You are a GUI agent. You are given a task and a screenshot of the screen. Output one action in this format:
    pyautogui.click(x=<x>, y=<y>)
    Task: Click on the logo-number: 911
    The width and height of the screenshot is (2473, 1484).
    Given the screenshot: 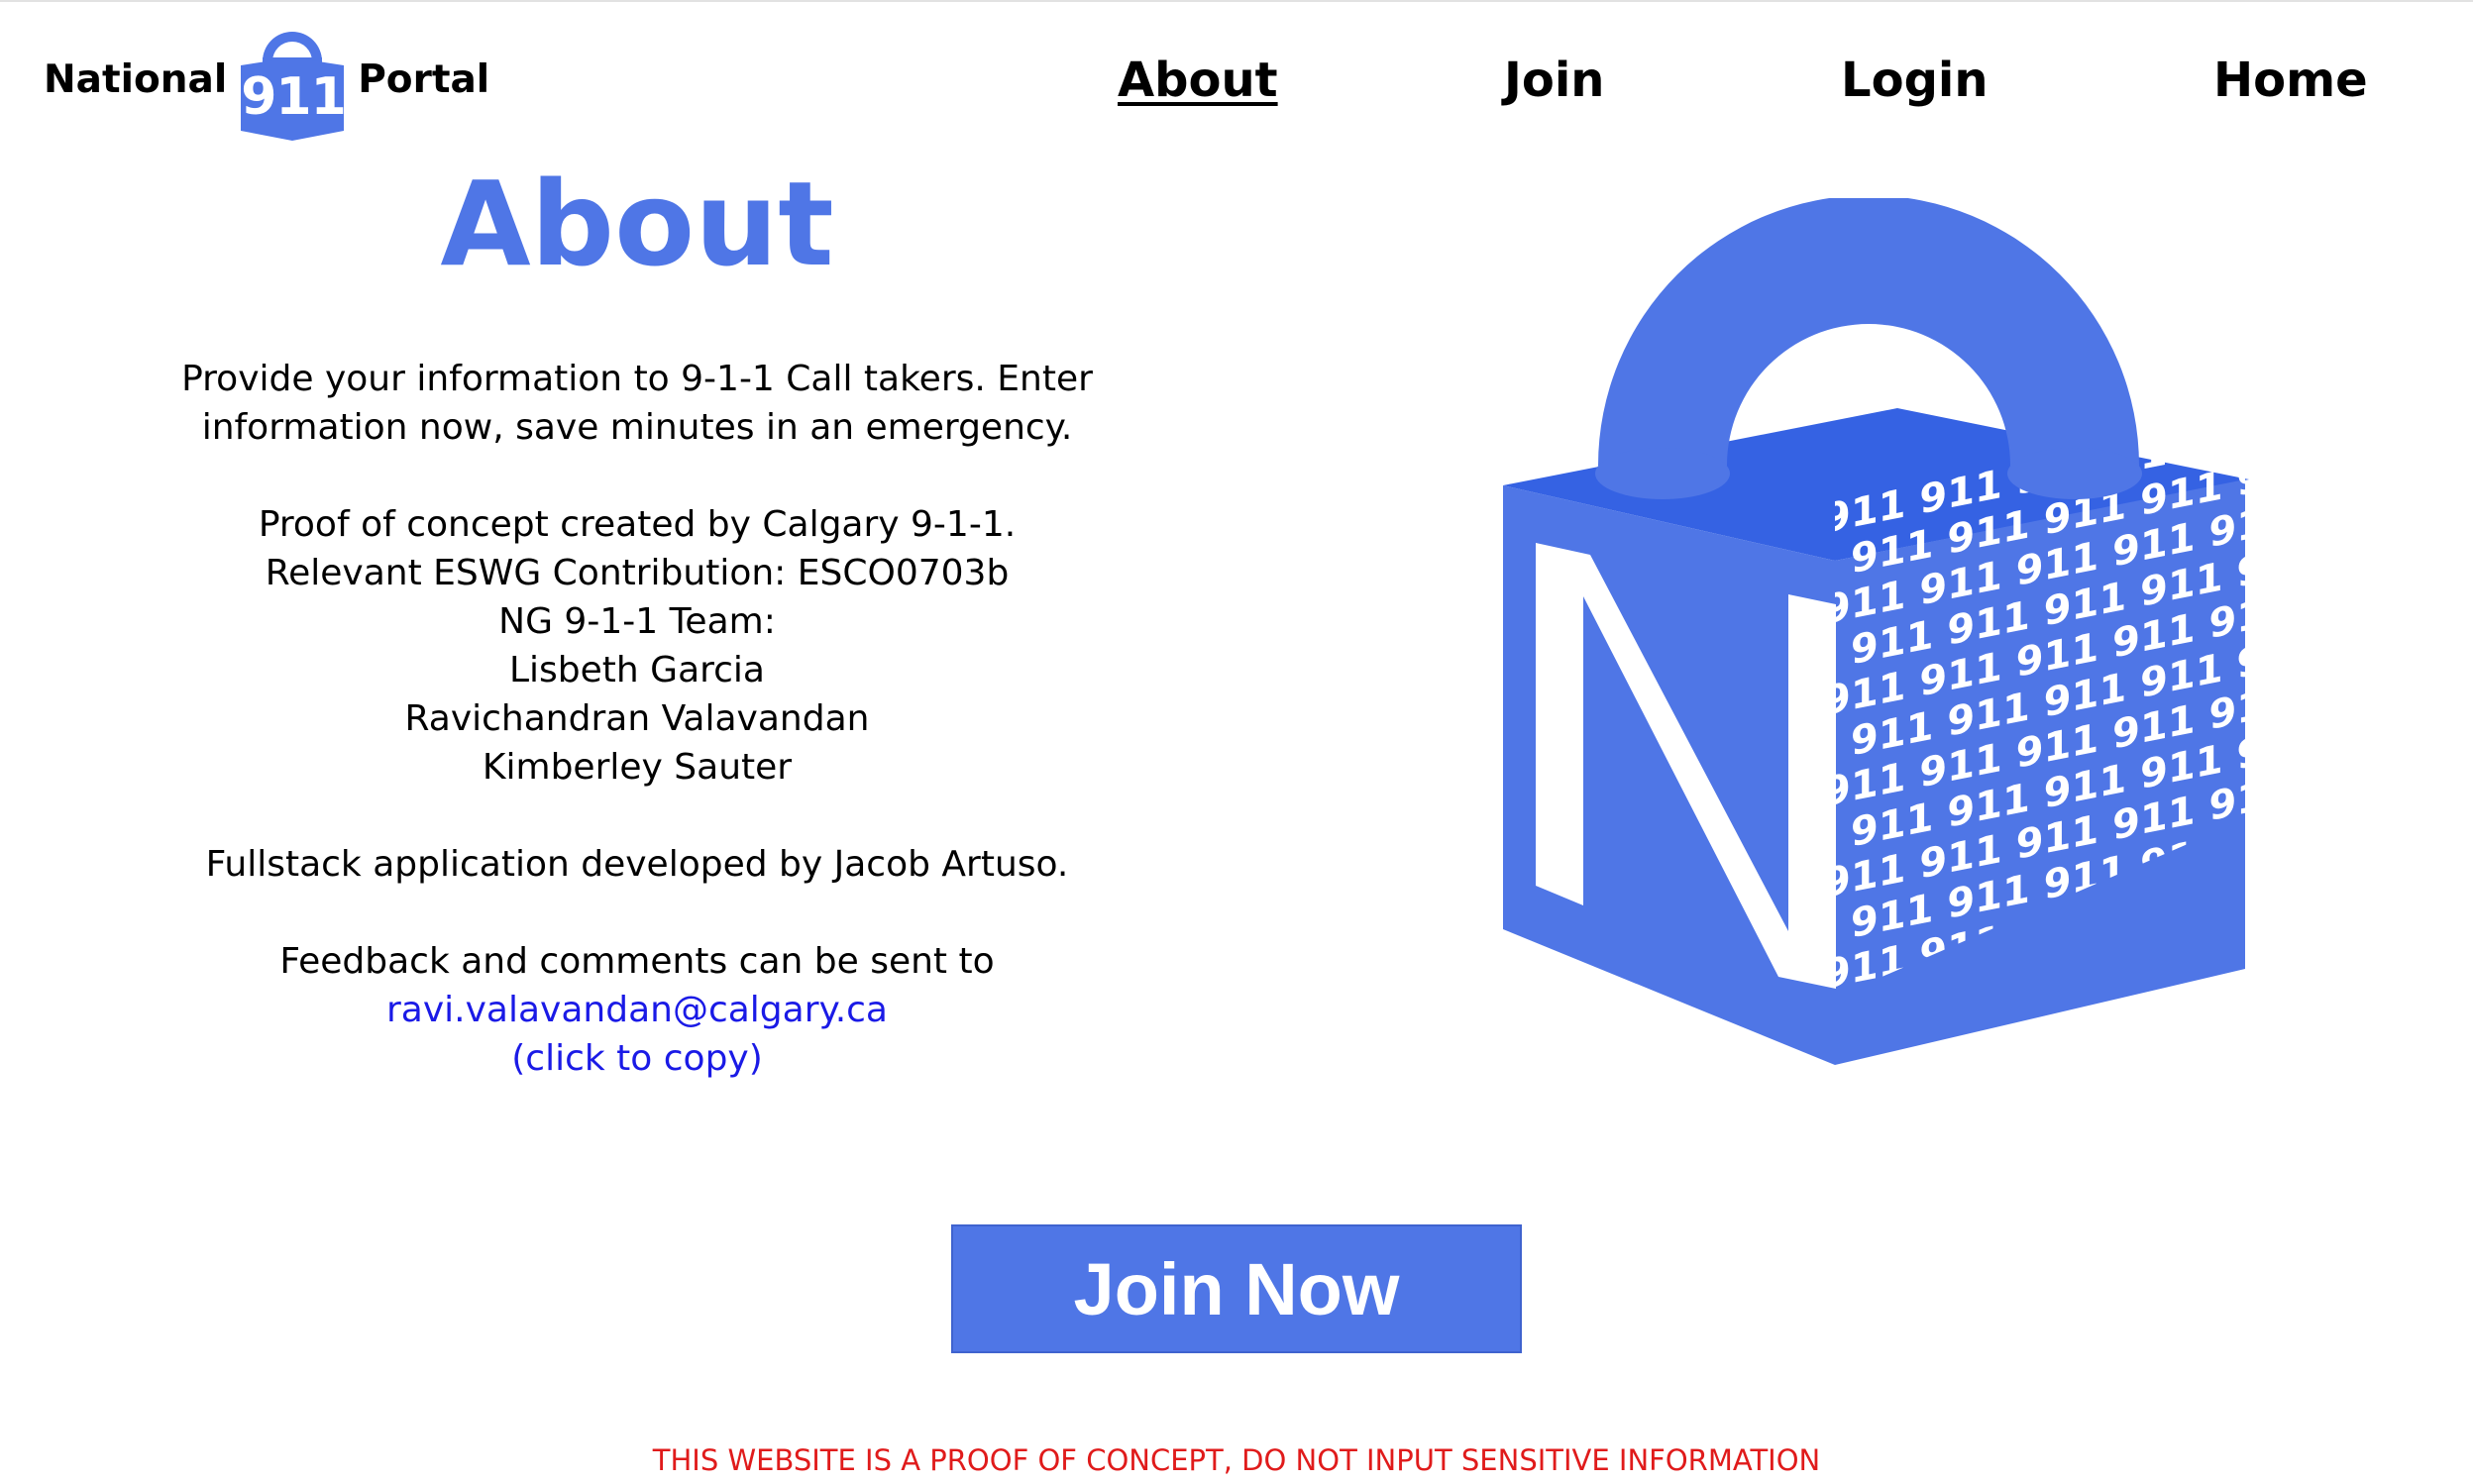 What is the action you would take?
    pyautogui.click(x=294, y=97)
    